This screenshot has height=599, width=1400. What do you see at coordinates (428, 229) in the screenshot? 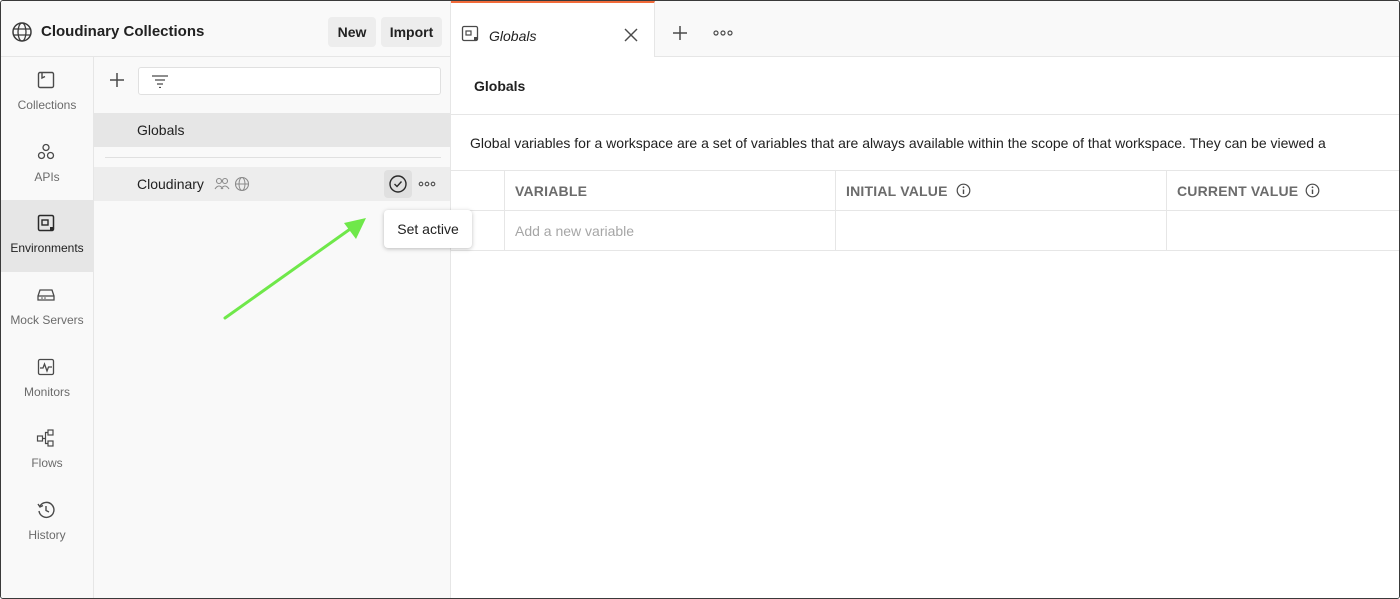
I see `set-active-tooltip: Set active` at bounding box center [428, 229].